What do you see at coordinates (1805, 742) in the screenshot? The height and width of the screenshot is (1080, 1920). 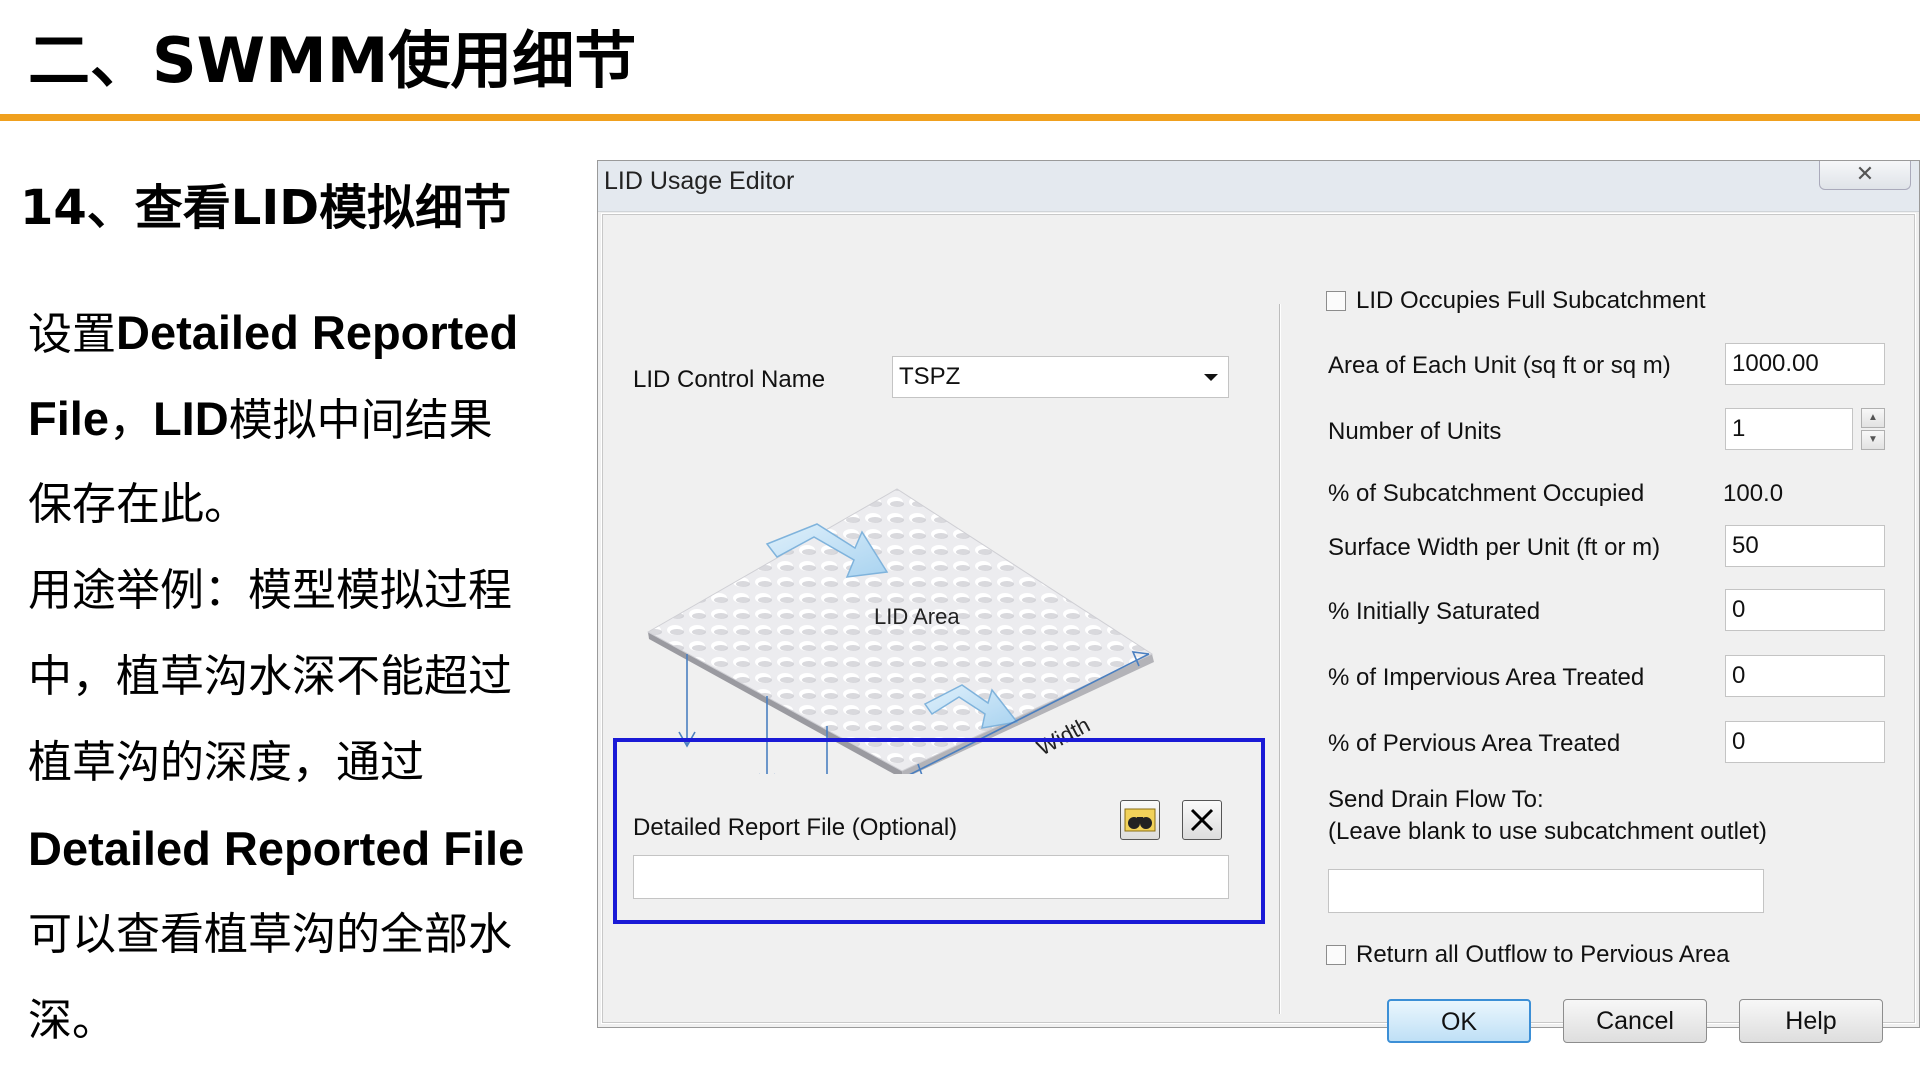 I see `pervious-treated-input: 0` at bounding box center [1805, 742].